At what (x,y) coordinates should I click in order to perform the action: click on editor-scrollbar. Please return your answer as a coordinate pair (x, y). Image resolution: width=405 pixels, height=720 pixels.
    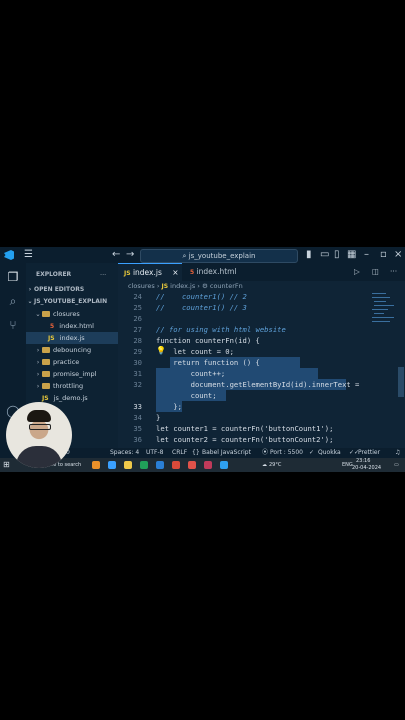
    Looking at the image, I should click on (401, 382).